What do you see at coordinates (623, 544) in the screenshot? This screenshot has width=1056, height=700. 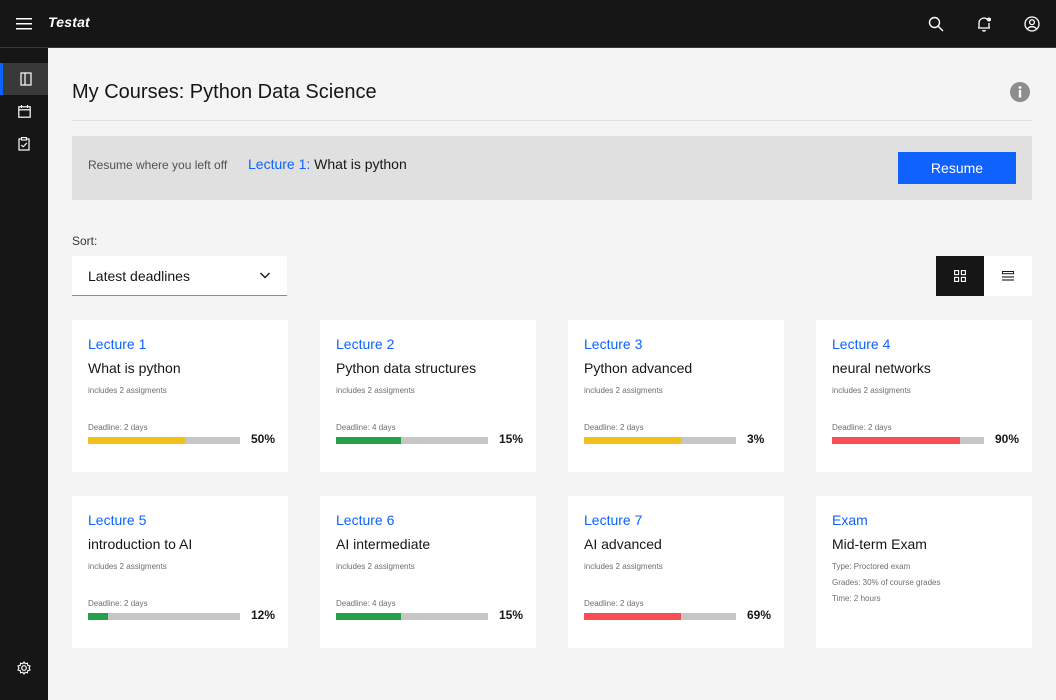 I see `card-title: AI advanced` at bounding box center [623, 544].